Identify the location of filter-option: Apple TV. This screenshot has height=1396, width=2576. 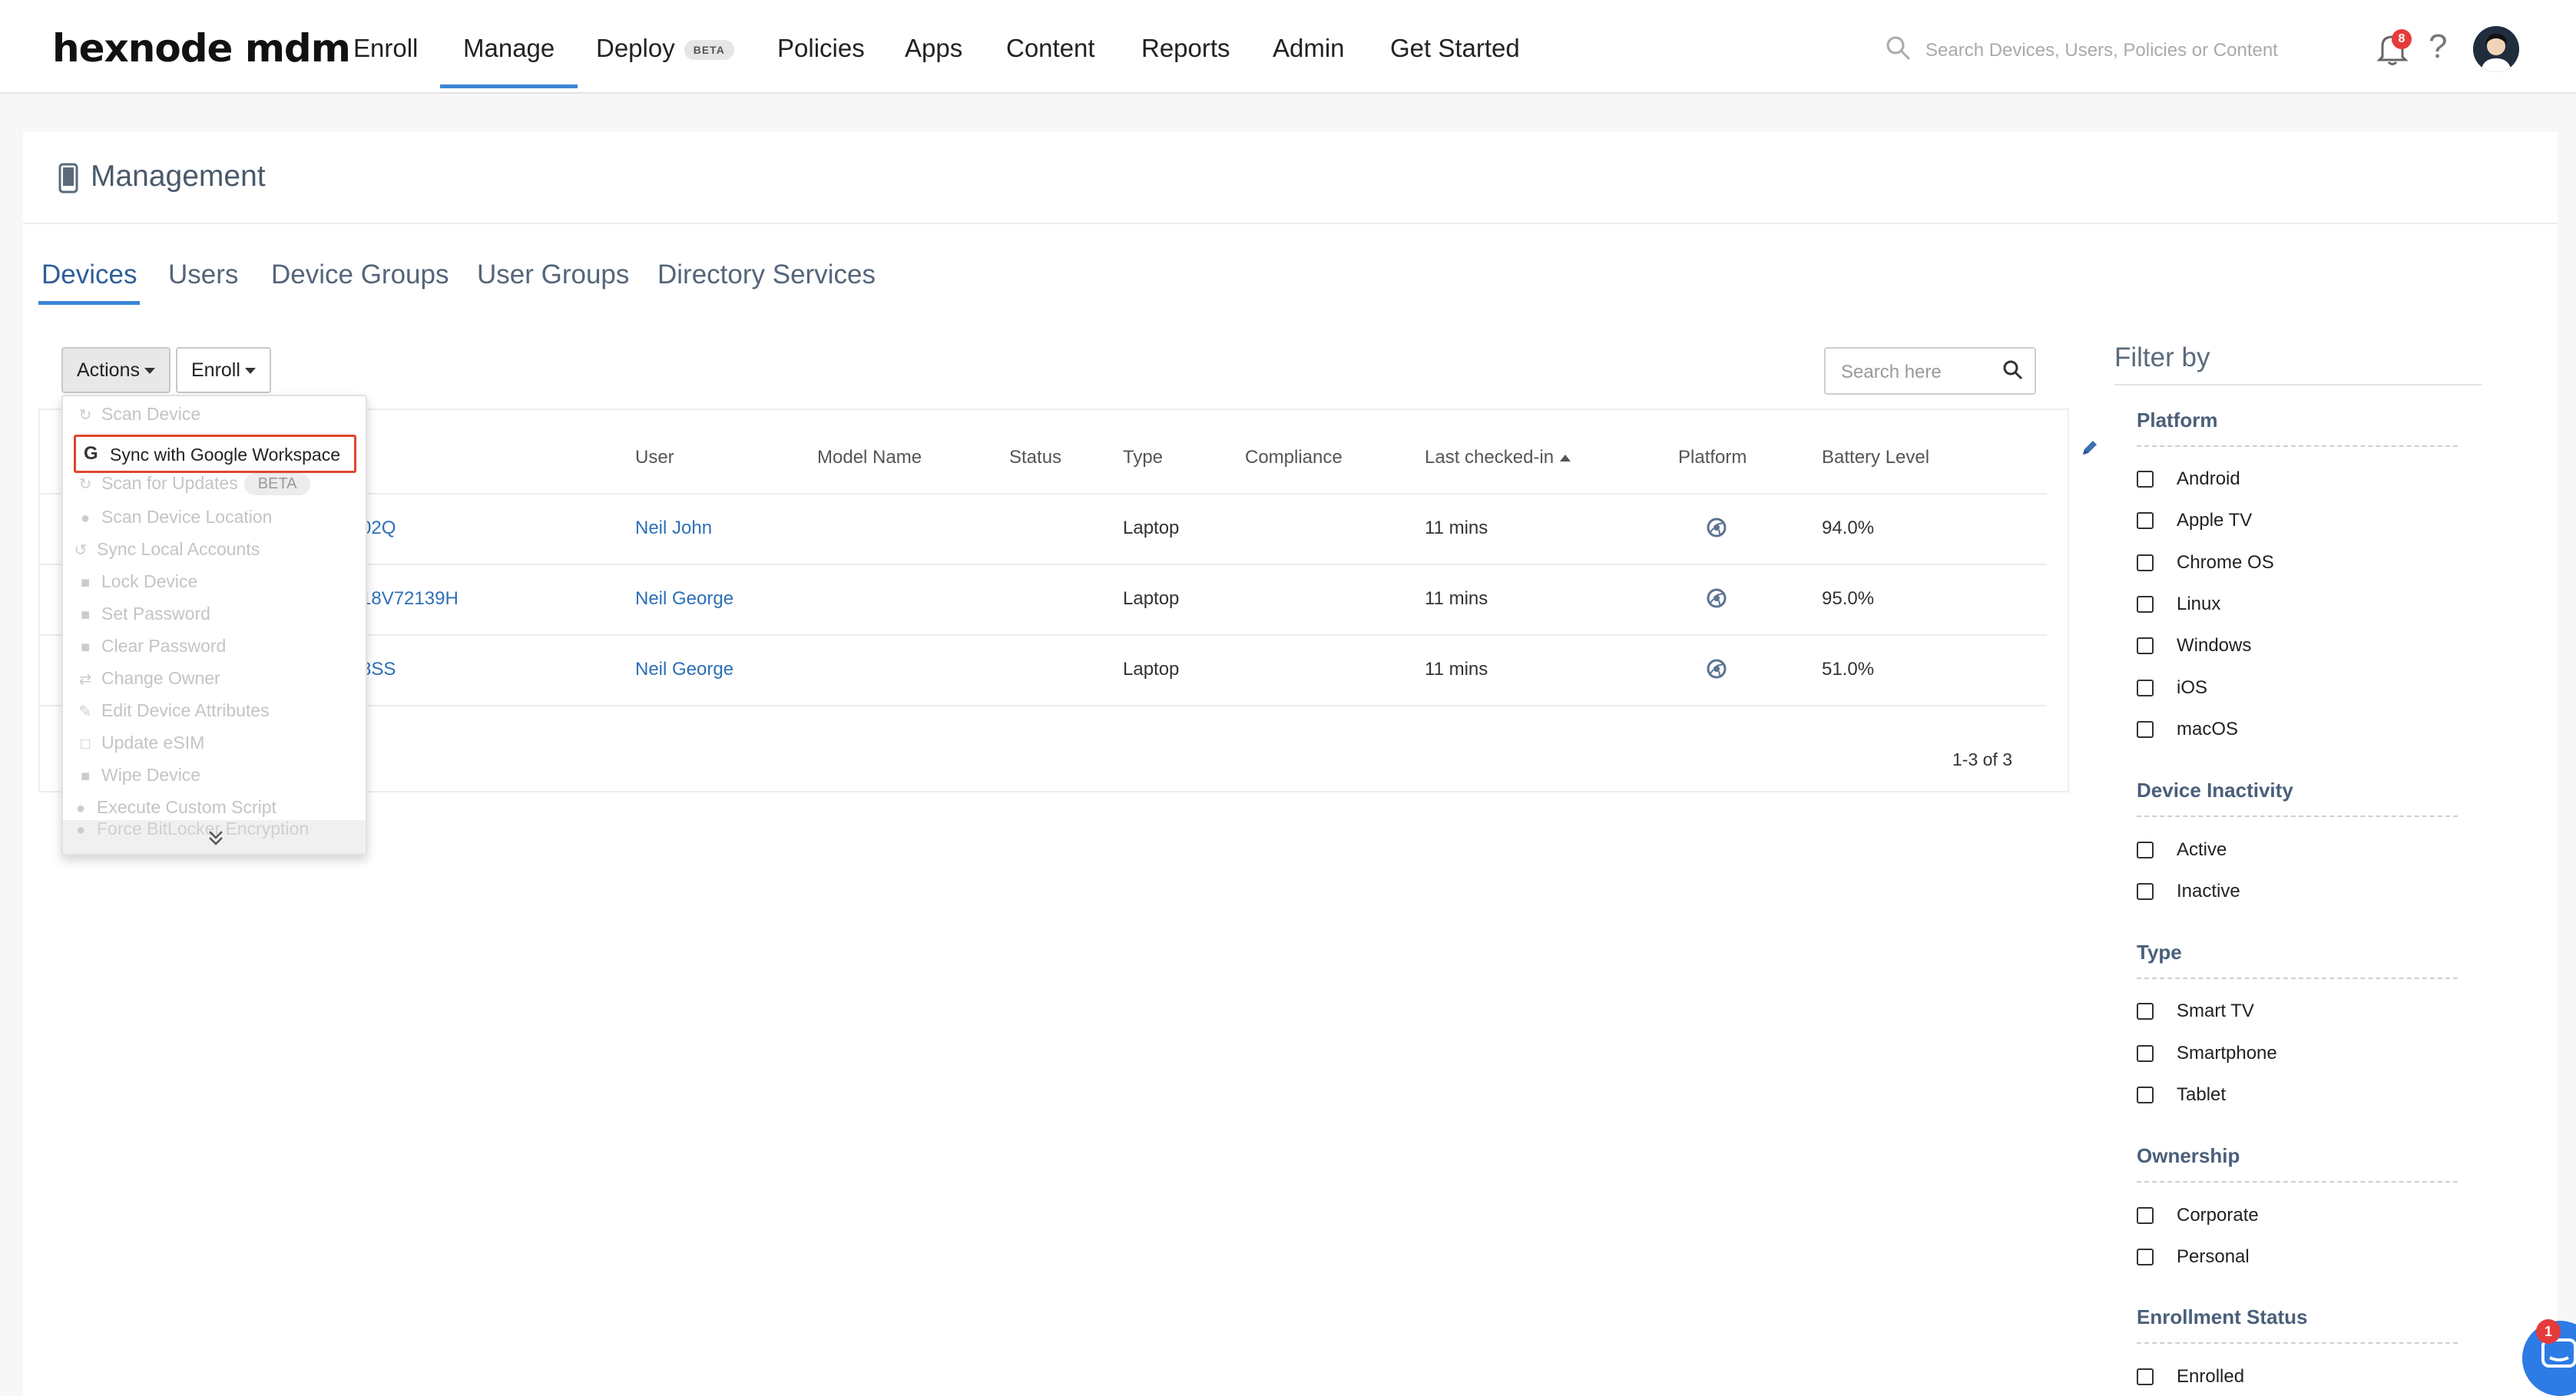
(2194, 521).